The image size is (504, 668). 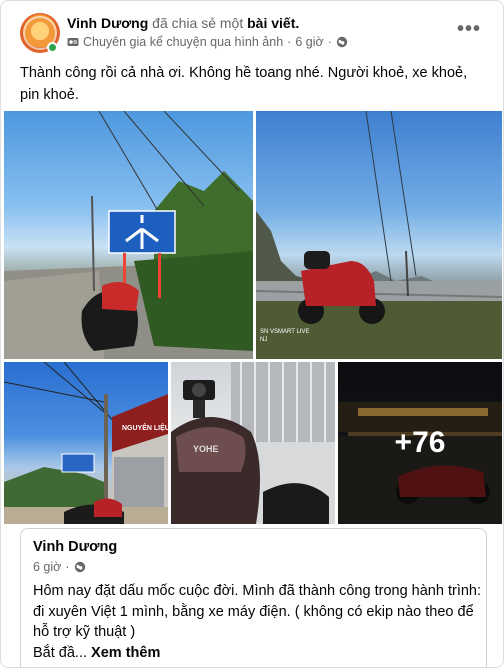 I want to click on shared-text: đã chia sẻ một, so click(x=198, y=23).